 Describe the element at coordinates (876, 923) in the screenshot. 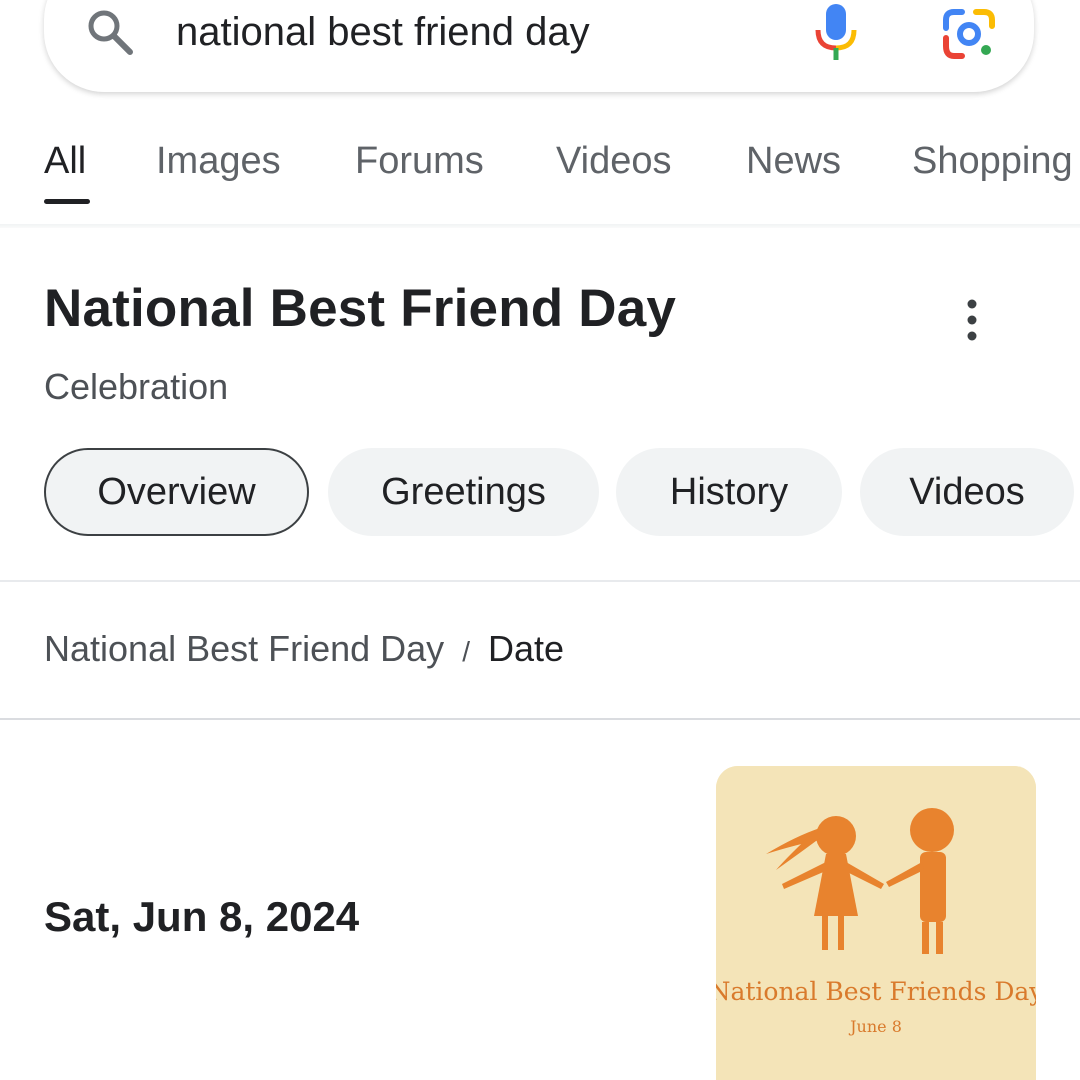

I see `thumbnail-image: National Best Friends Day June 8` at that location.